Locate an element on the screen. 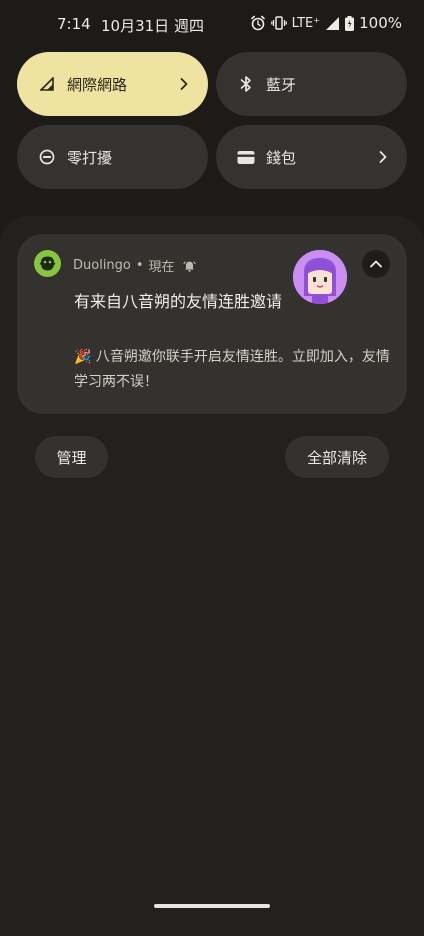 The width and height of the screenshot is (424, 936). notification-title: 有来自八音朔的友情连胜邀请 is located at coordinates (178, 301).